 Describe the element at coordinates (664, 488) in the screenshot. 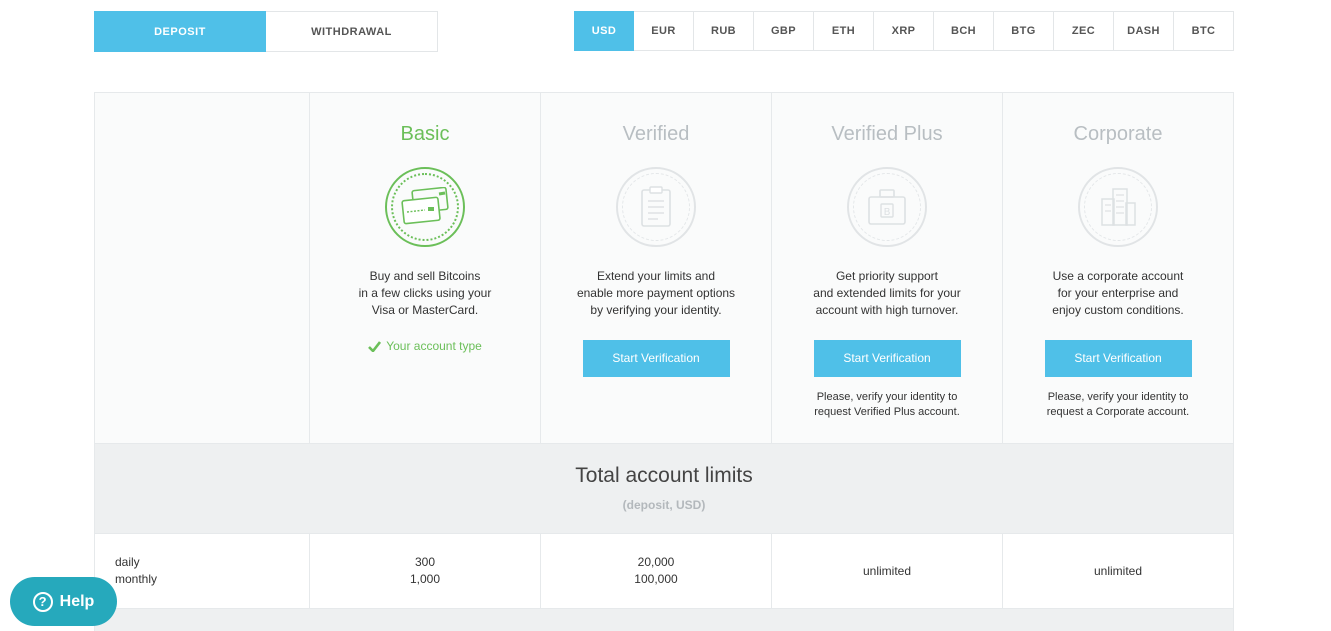

I see `limits-header: Total account limits (deposit, USD)` at that location.